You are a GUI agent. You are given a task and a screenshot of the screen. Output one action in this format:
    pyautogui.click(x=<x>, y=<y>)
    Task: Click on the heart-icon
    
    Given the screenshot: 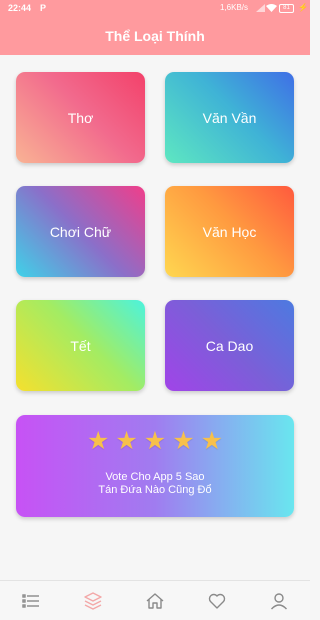 What is the action you would take?
    pyautogui.click(x=217, y=601)
    